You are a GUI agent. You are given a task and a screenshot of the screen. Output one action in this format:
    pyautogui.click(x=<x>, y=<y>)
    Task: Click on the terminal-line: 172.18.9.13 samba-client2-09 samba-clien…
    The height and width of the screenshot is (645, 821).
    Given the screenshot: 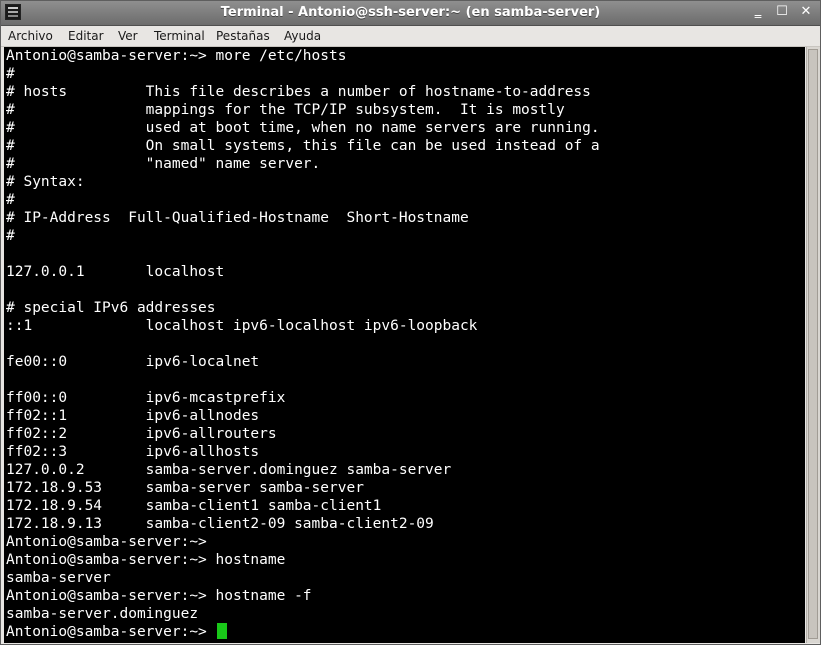 What is the action you would take?
    pyautogui.click(x=220, y=524)
    